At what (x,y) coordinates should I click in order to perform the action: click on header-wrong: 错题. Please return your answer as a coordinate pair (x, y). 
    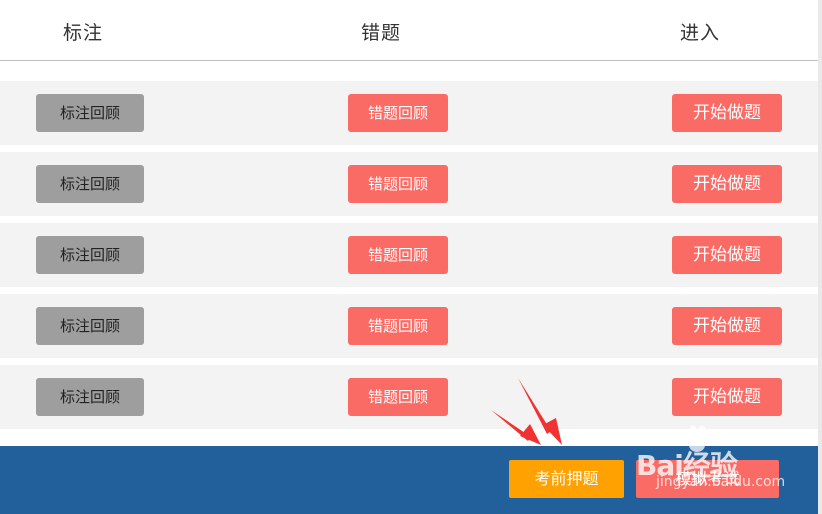
    Looking at the image, I should click on (381, 33).